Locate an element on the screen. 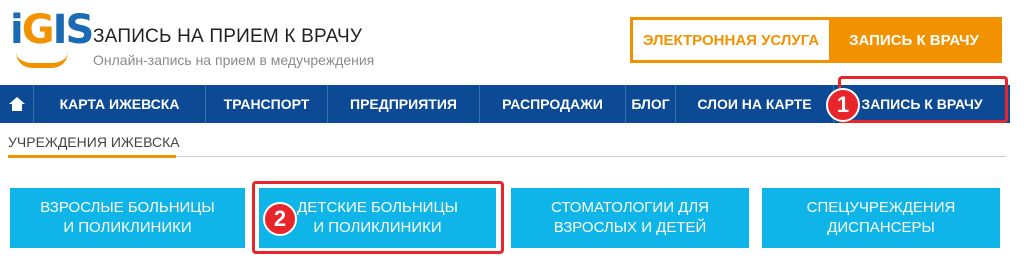 This screenshot has width=1024, height=260. logo-smile-icon is located at coordinates (42, 60).